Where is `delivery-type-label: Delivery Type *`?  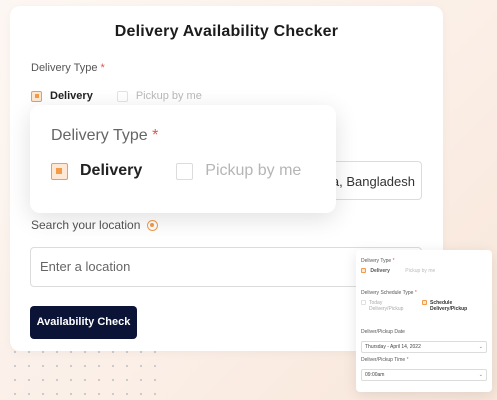 delivery-type-label: Delivery Type * is located at coordinates (68, 68).